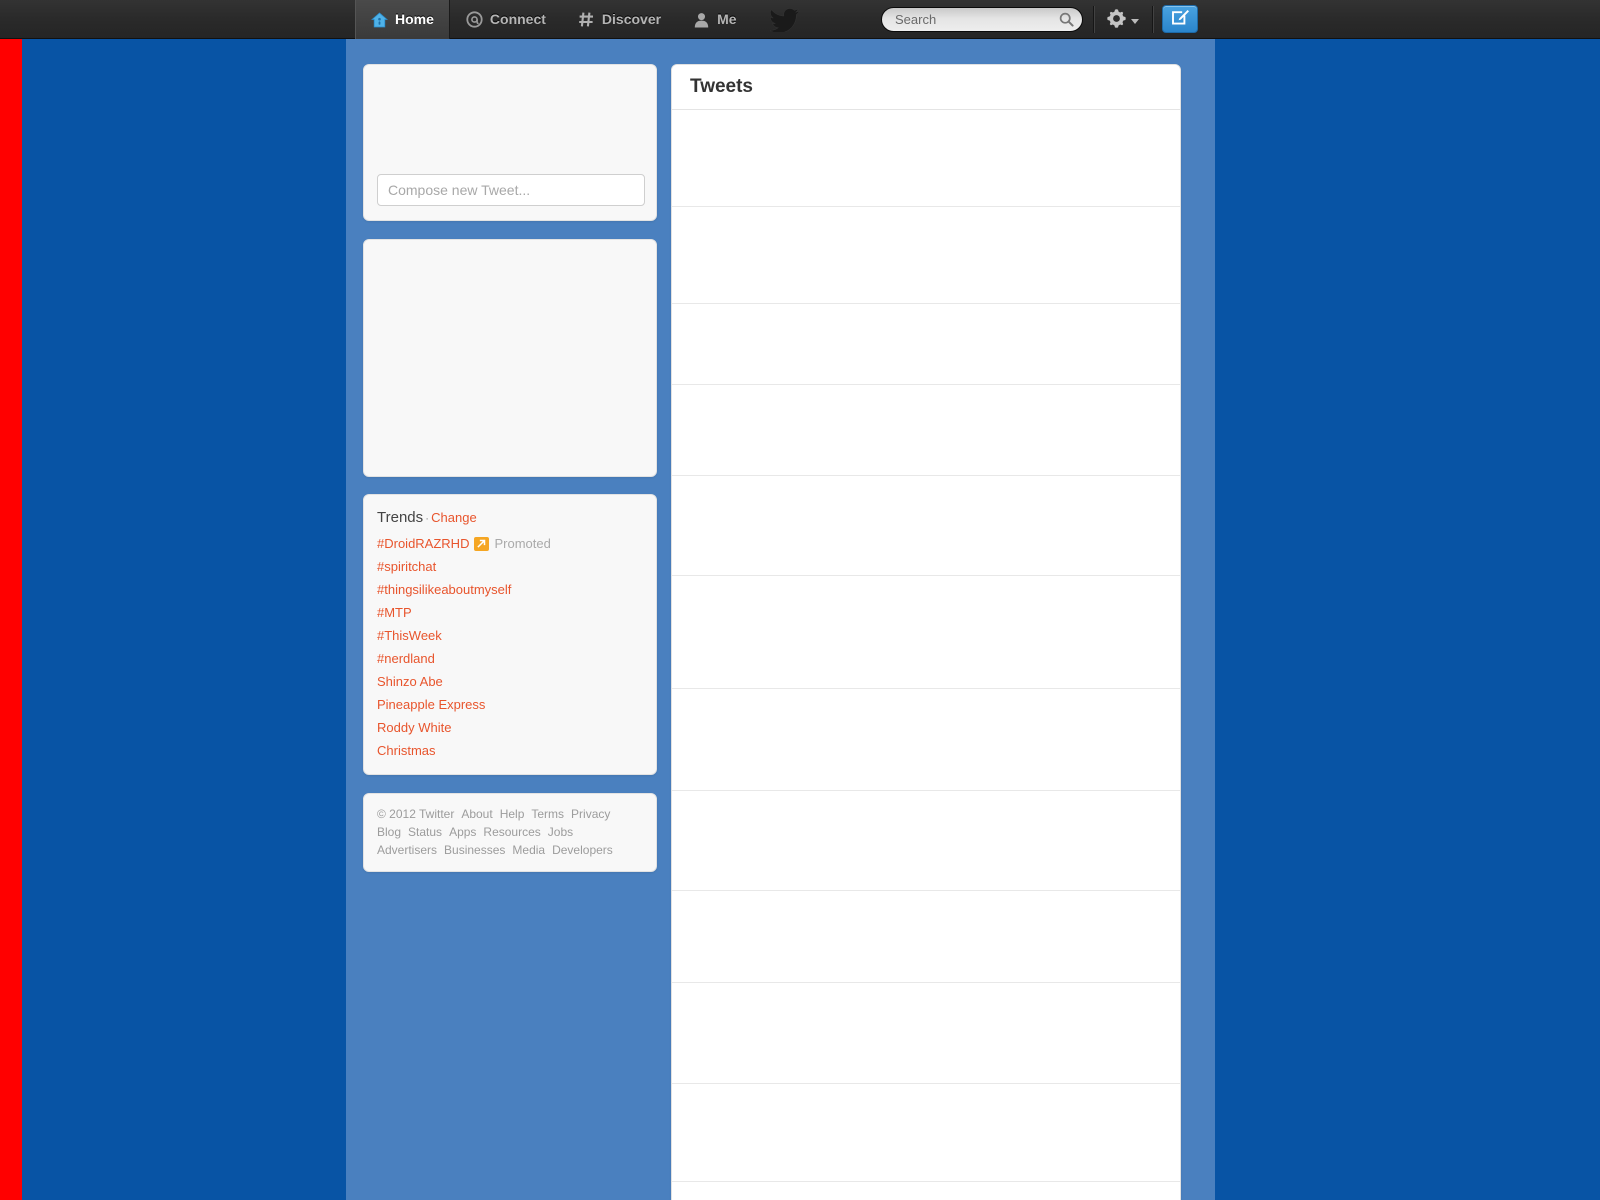 The width and height of the screenshot is (1600, 1200). What do you see at coordinates (560, 832) in the screenshot?
I see `footer-link-jobs: Jobs` at bounding box center [560, 832].